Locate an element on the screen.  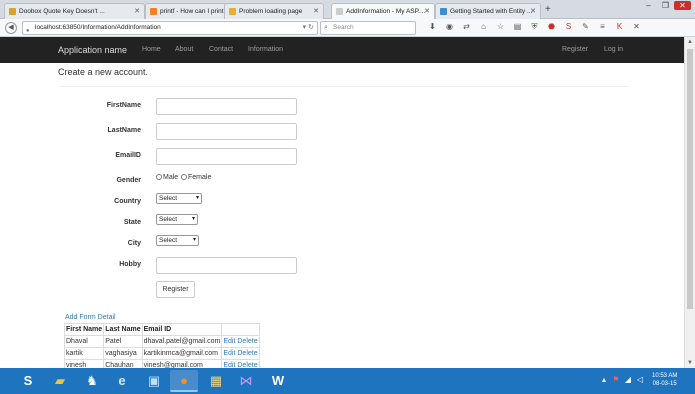
elephant-icon: ♞ is located at coordinates (92, 381).